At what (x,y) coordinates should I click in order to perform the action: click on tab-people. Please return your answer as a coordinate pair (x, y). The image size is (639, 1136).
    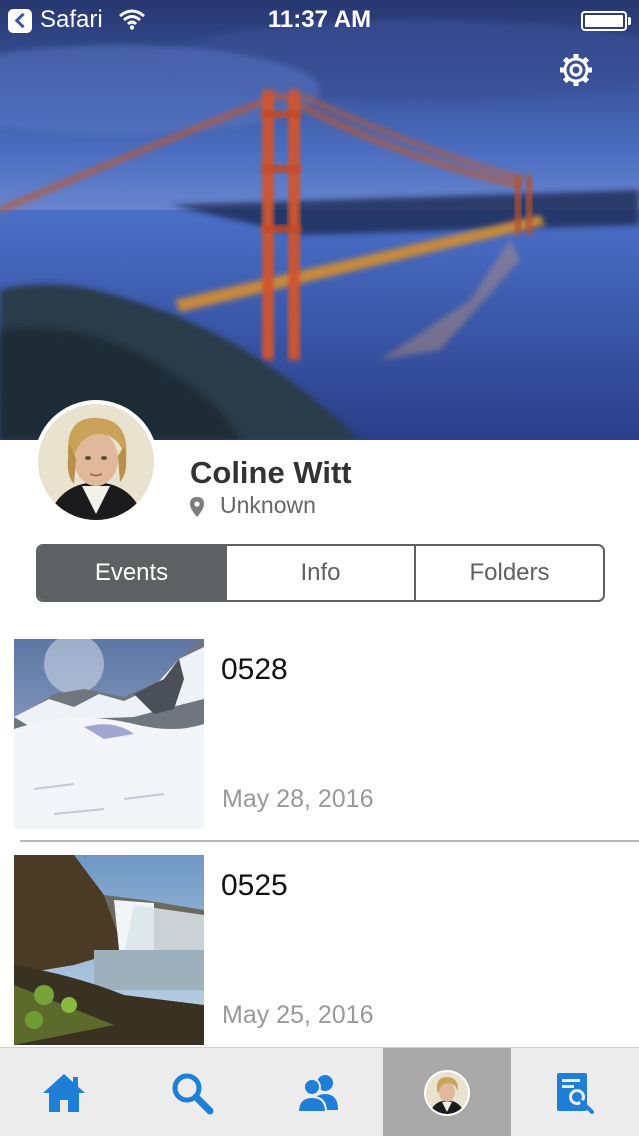
    Looking at the image, I should click on (320, 1092).